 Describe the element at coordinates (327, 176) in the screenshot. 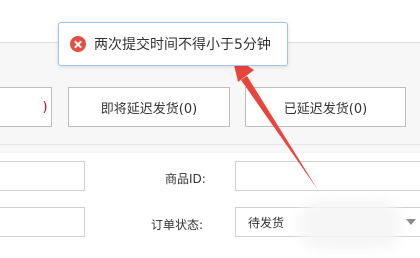

I see `product-id-input` at that location.